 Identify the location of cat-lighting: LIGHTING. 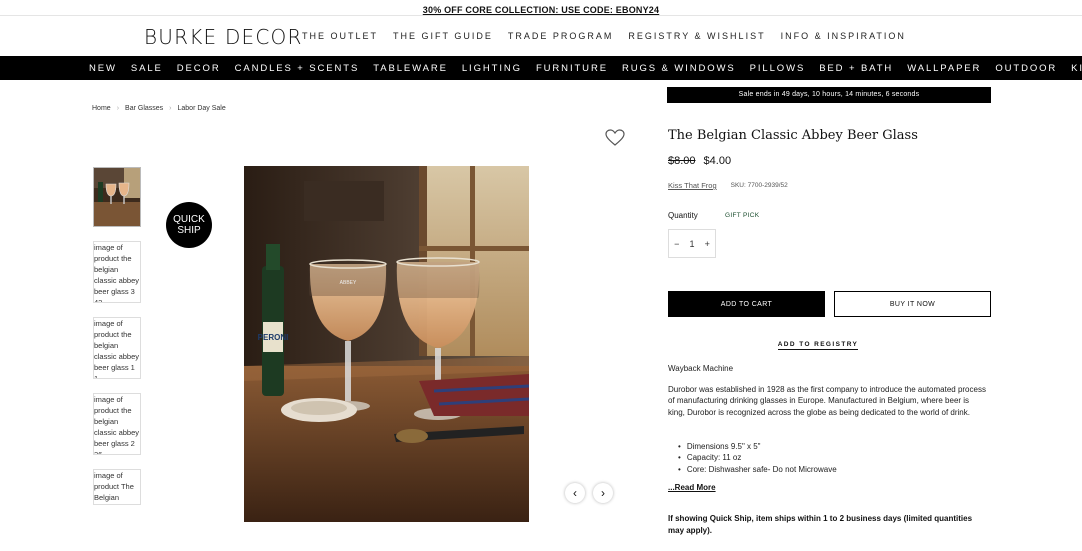
(492, 68).